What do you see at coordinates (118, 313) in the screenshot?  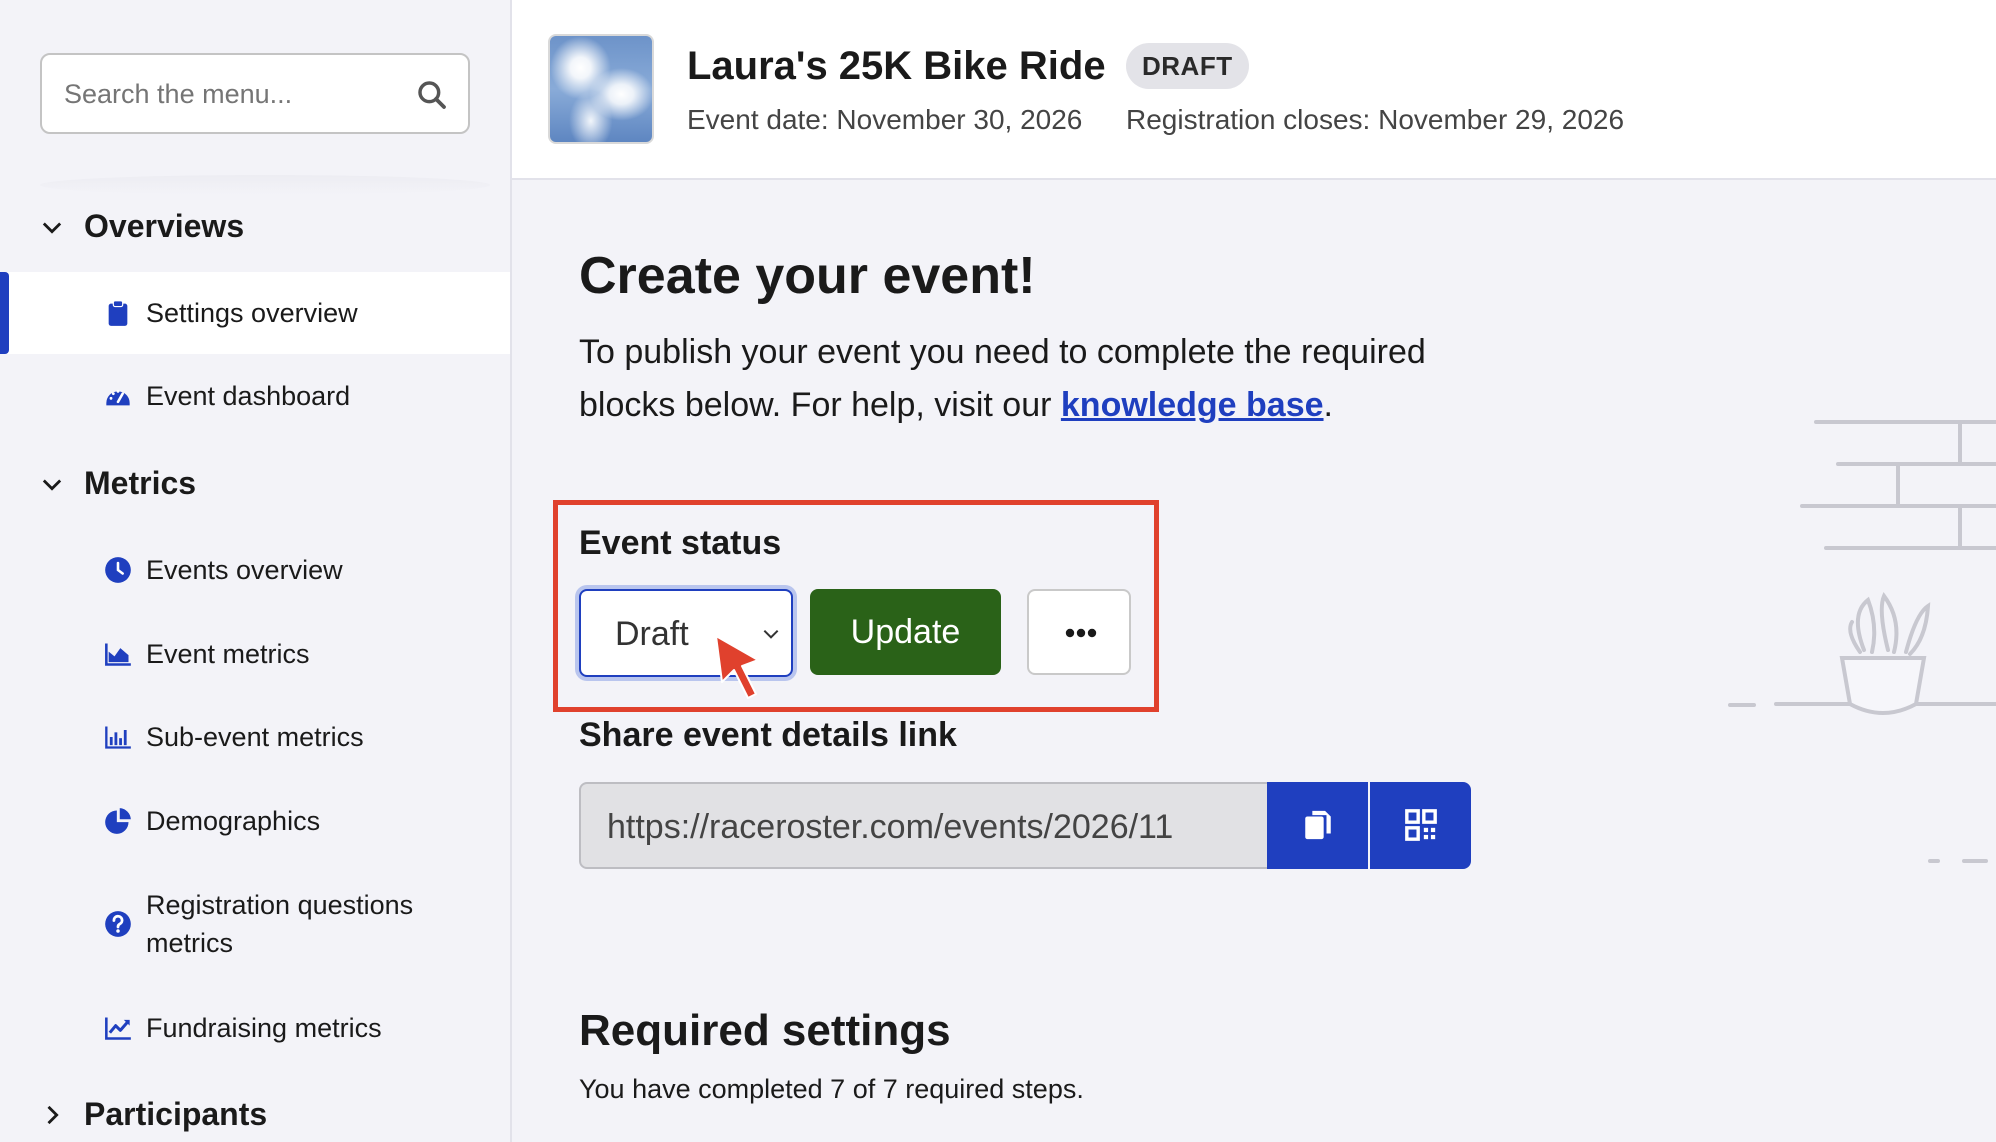 I see `clipboard-icon` at bounding box center [118, 313].